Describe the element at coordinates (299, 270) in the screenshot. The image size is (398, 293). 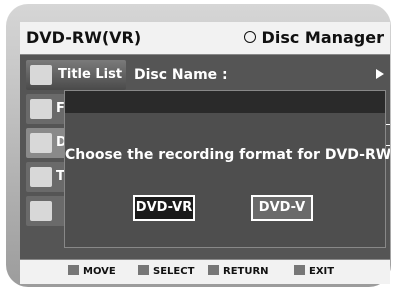
I see `exit-icon` at that location.